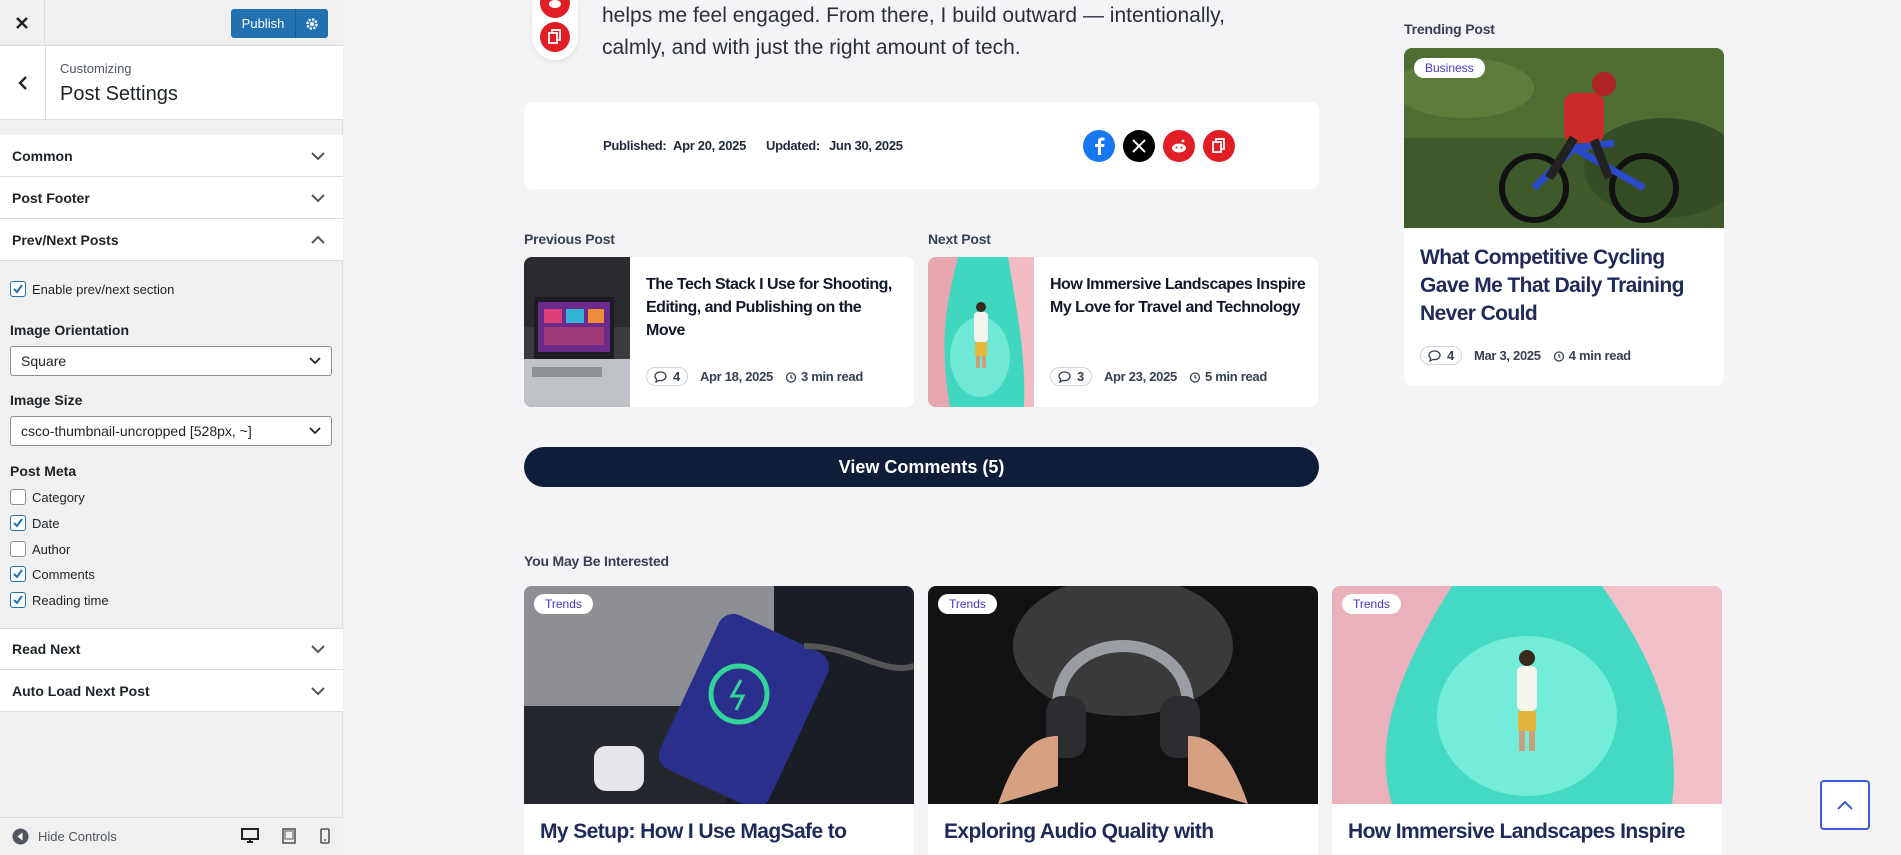 The width and height of the screenshot is (1901, 855). I want to click on post-meta-option-category: Category, so click(47, 497).